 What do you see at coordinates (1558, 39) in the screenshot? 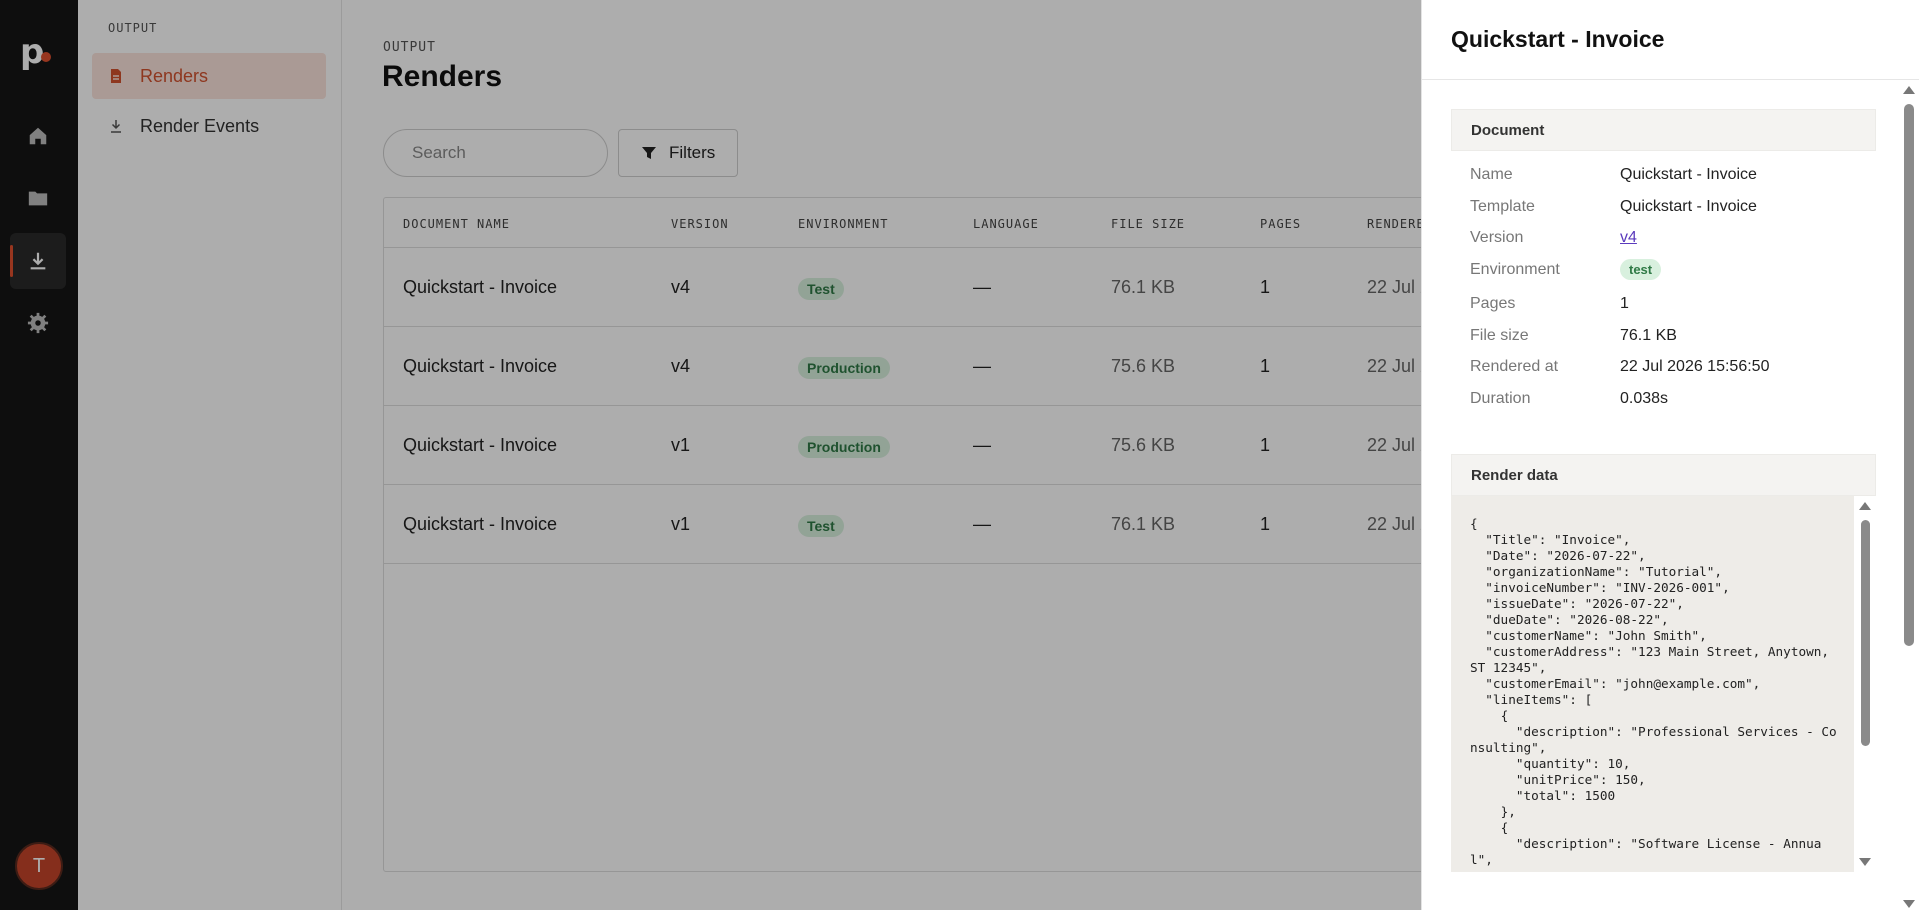
I see `panel-title: Quickstart - Invoice` at bounding box center [1558, 39].